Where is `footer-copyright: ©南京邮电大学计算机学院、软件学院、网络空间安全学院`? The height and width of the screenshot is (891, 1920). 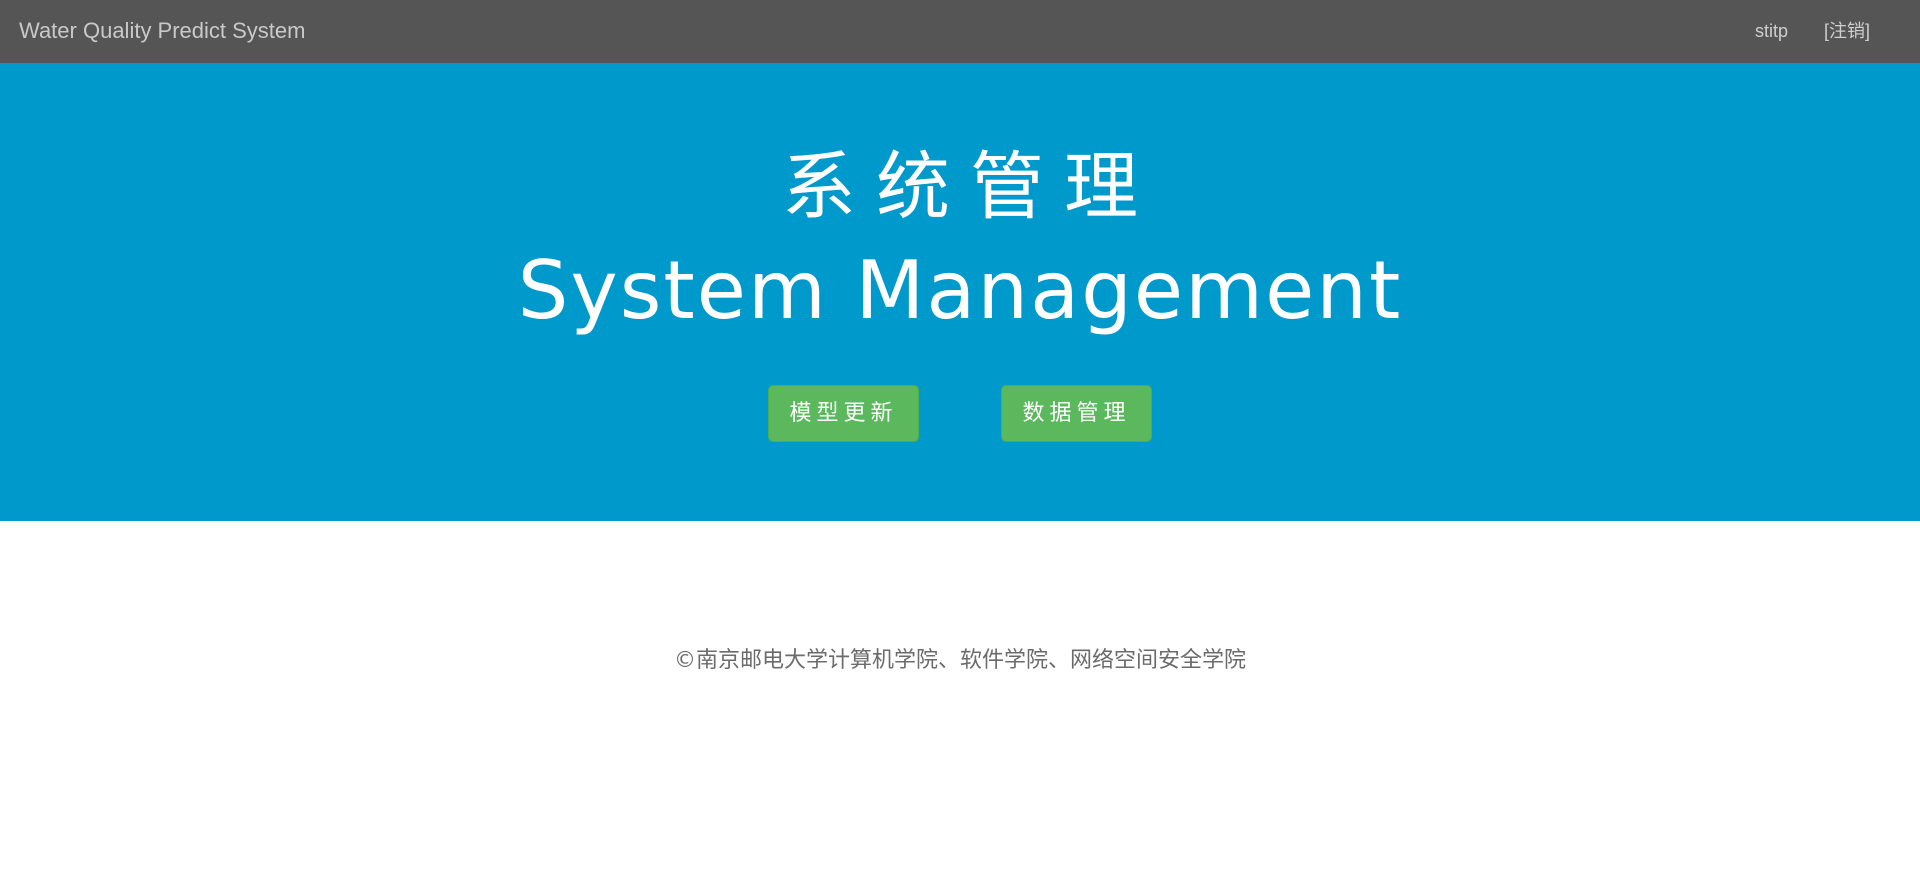
footer-copyright: ©南京邮电大学计算机学院、软件学院、网络空间安全学院 is located at coordinates (959, 660).